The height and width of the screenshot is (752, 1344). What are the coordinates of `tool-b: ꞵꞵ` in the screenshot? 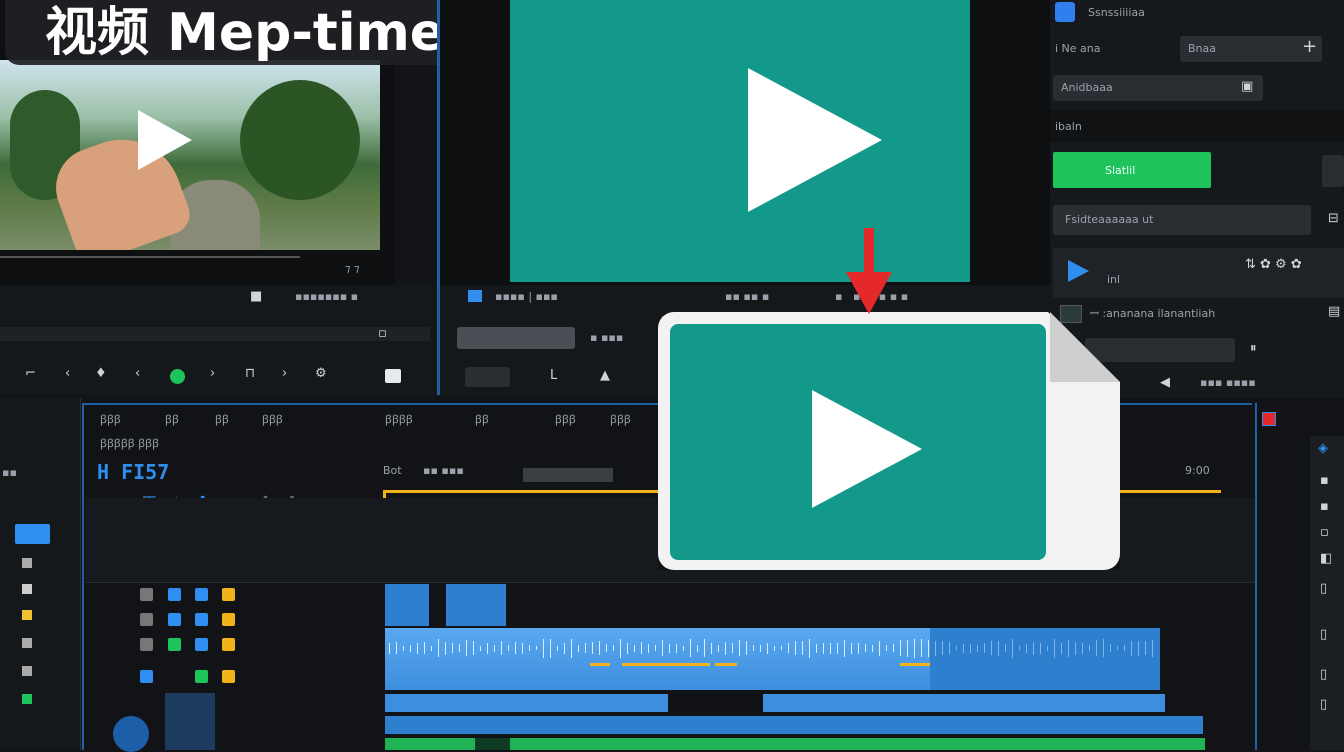 It's located at (172, 419).